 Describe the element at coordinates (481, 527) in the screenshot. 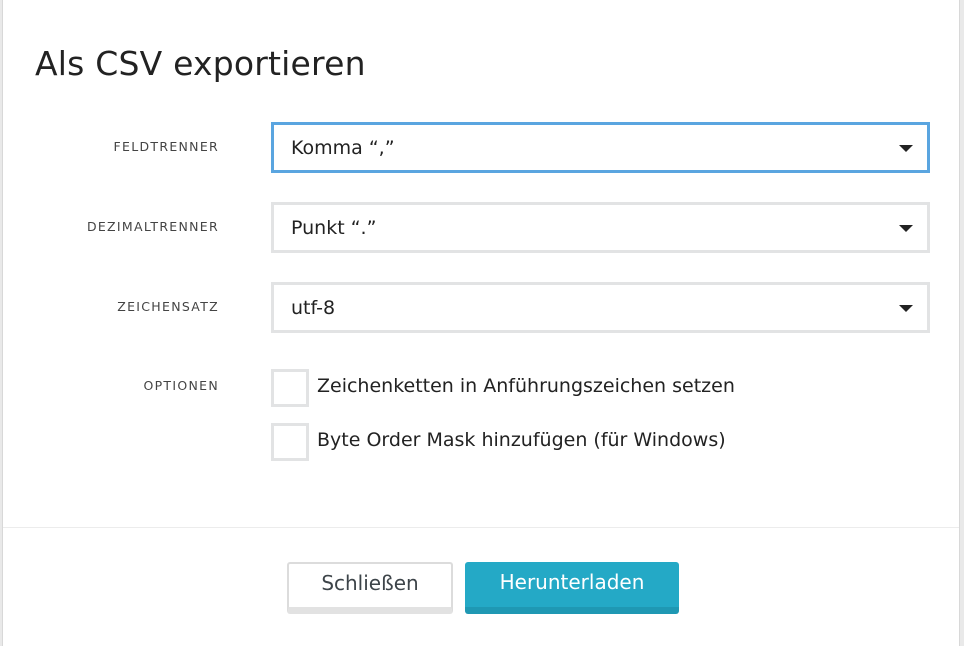

I see `footer-divider` at that location.